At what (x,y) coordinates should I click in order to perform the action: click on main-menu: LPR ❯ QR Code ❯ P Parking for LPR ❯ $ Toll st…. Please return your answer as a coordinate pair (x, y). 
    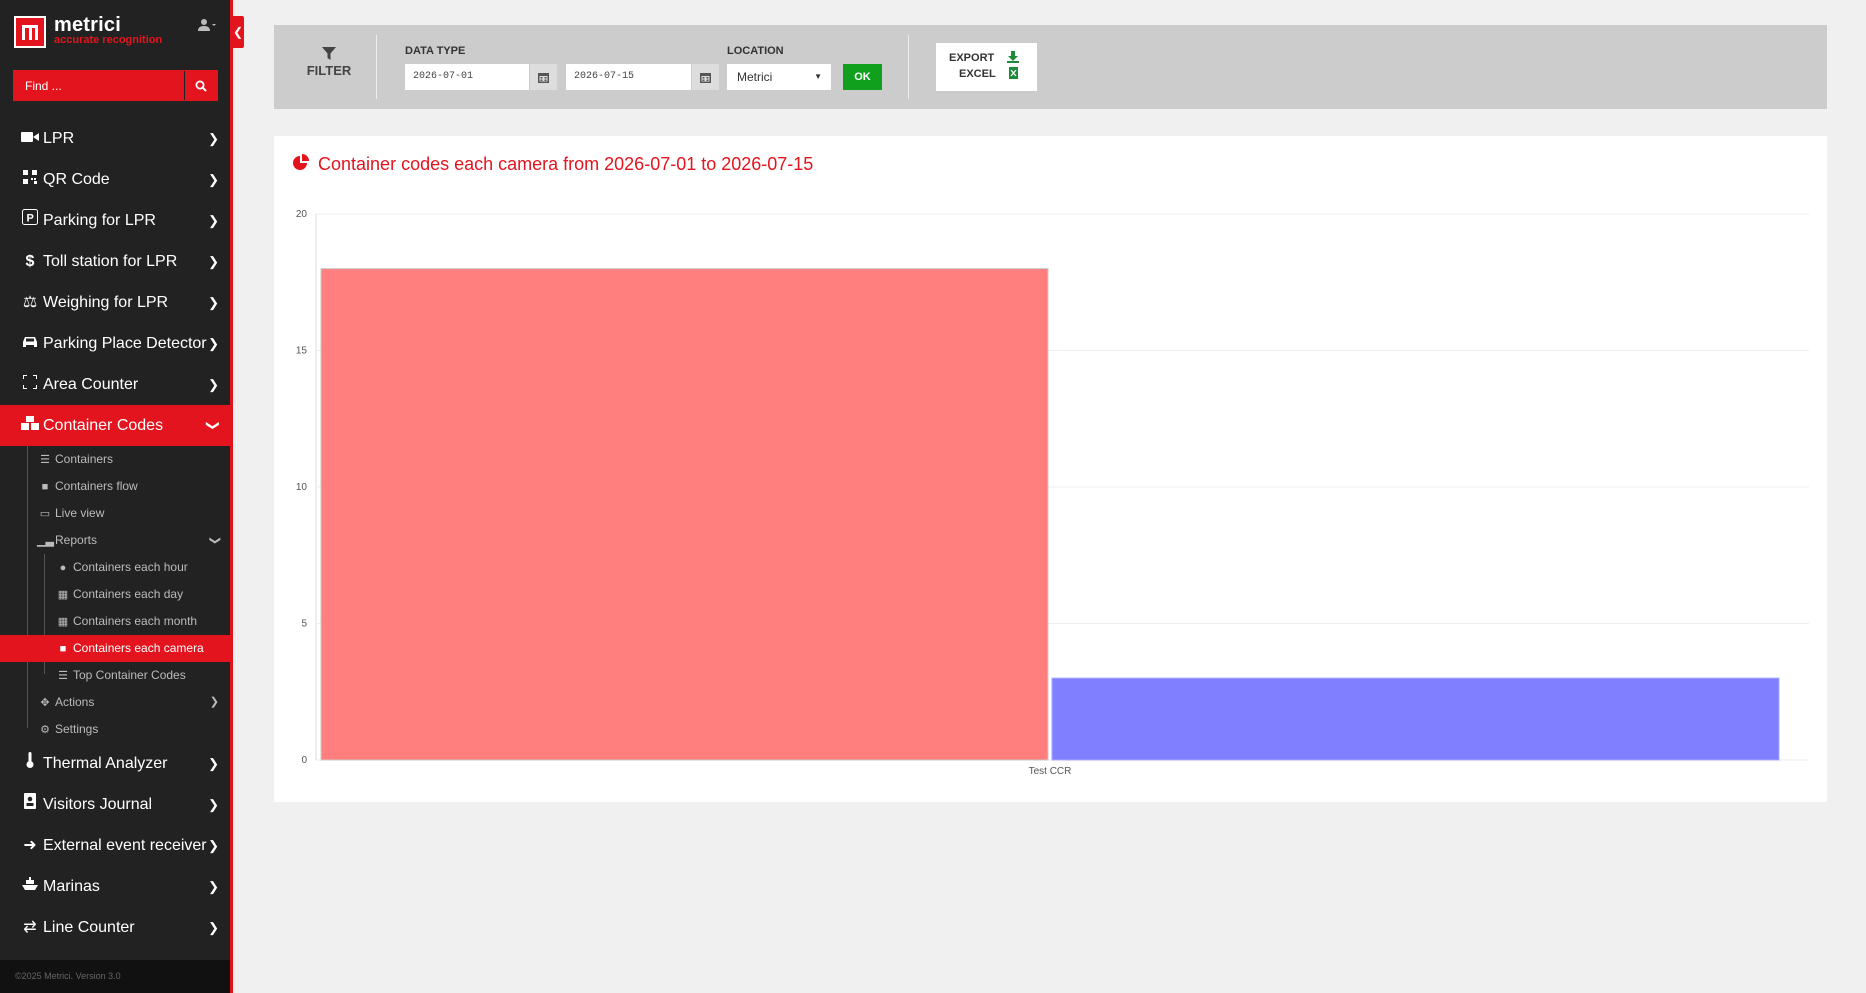
    Looking at the image, I should click on (115, 533).